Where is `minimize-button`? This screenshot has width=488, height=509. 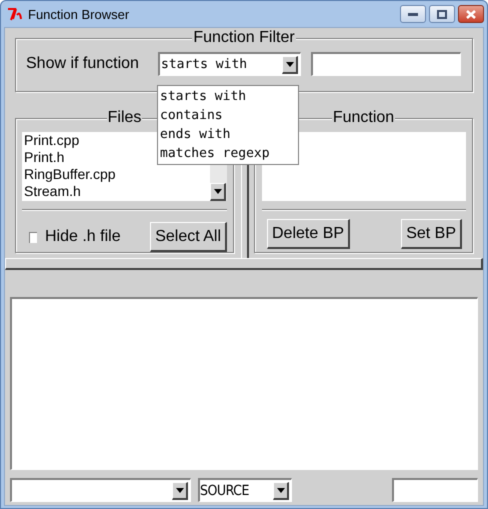
minimize-button is located at coordinates (413, 14).